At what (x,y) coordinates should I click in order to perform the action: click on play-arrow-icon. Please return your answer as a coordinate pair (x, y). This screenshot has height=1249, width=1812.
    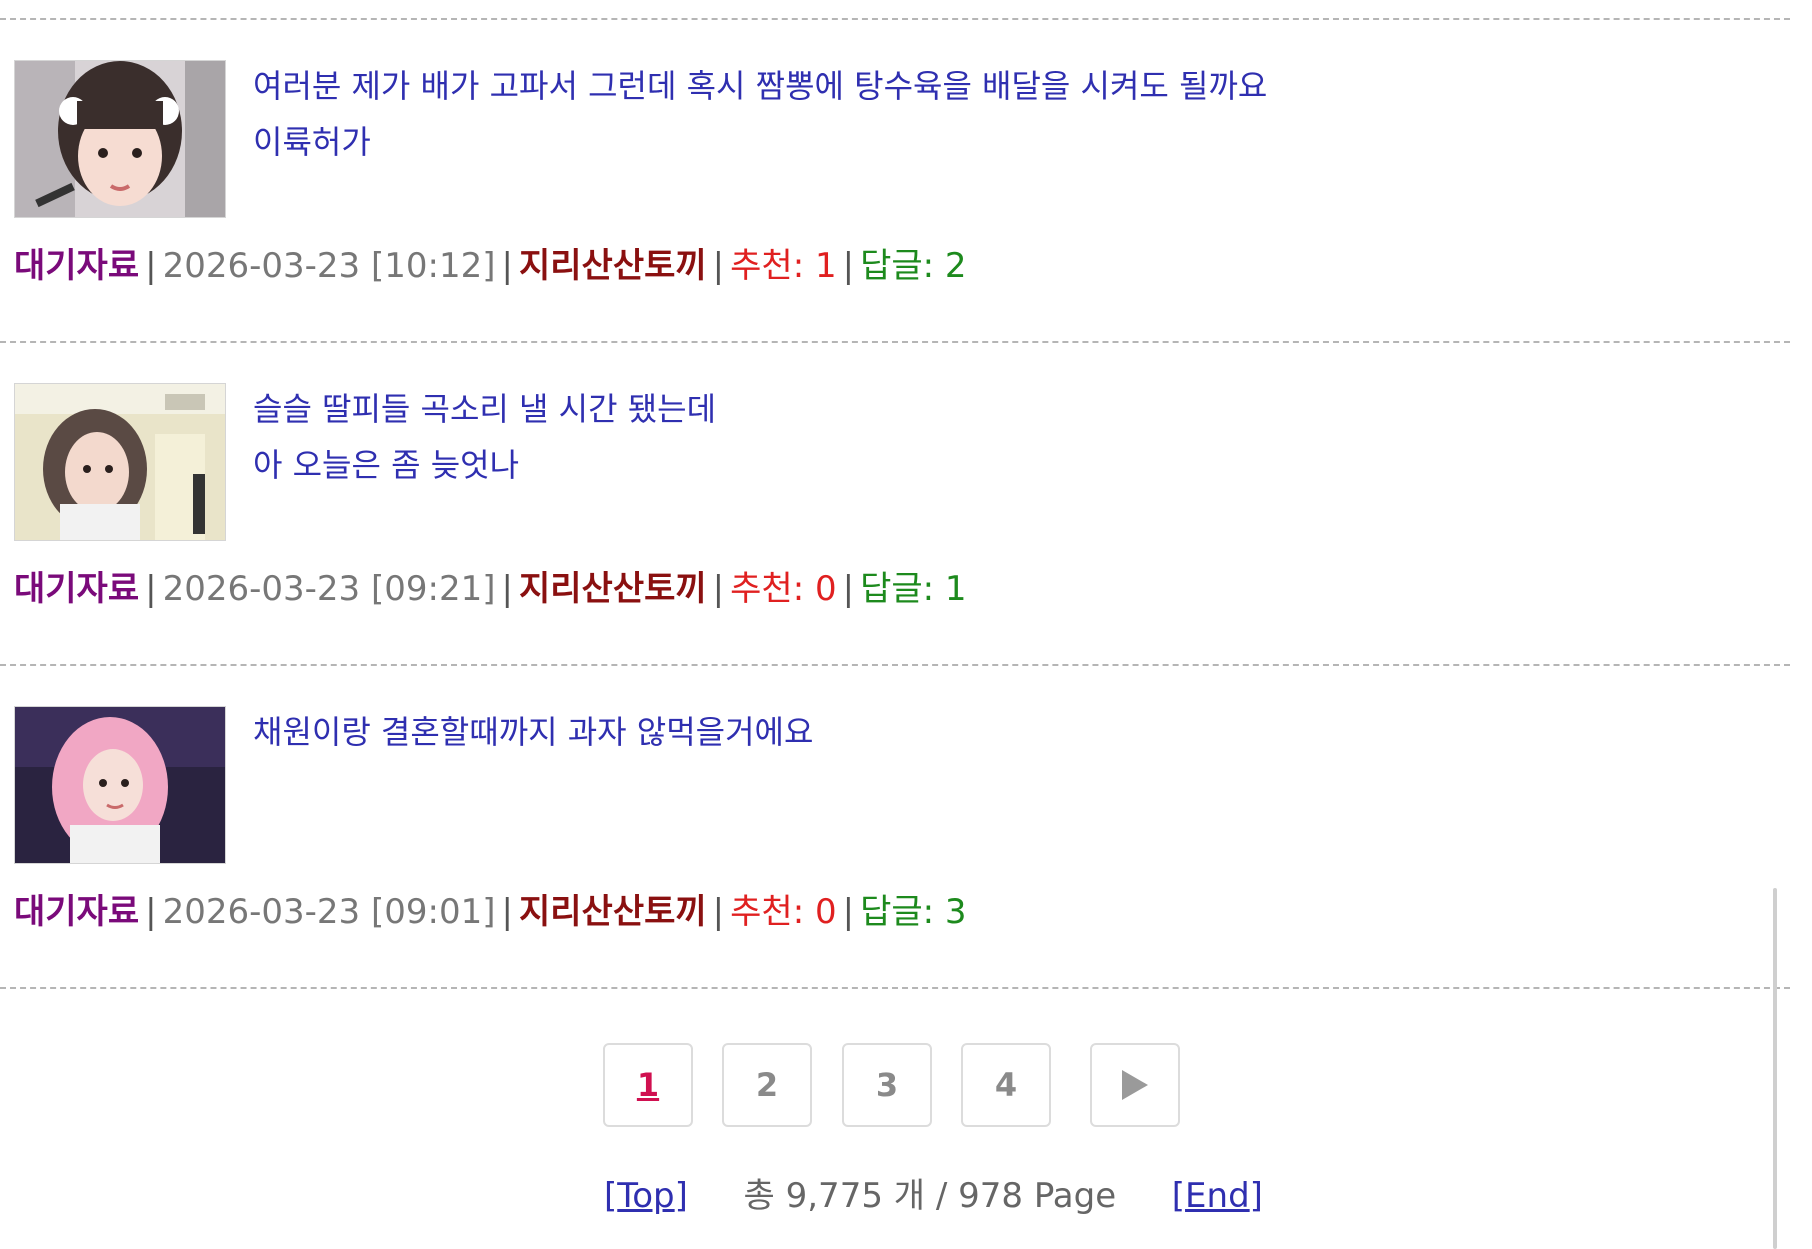
    Looking at the image, I should click on (1135, 1085).